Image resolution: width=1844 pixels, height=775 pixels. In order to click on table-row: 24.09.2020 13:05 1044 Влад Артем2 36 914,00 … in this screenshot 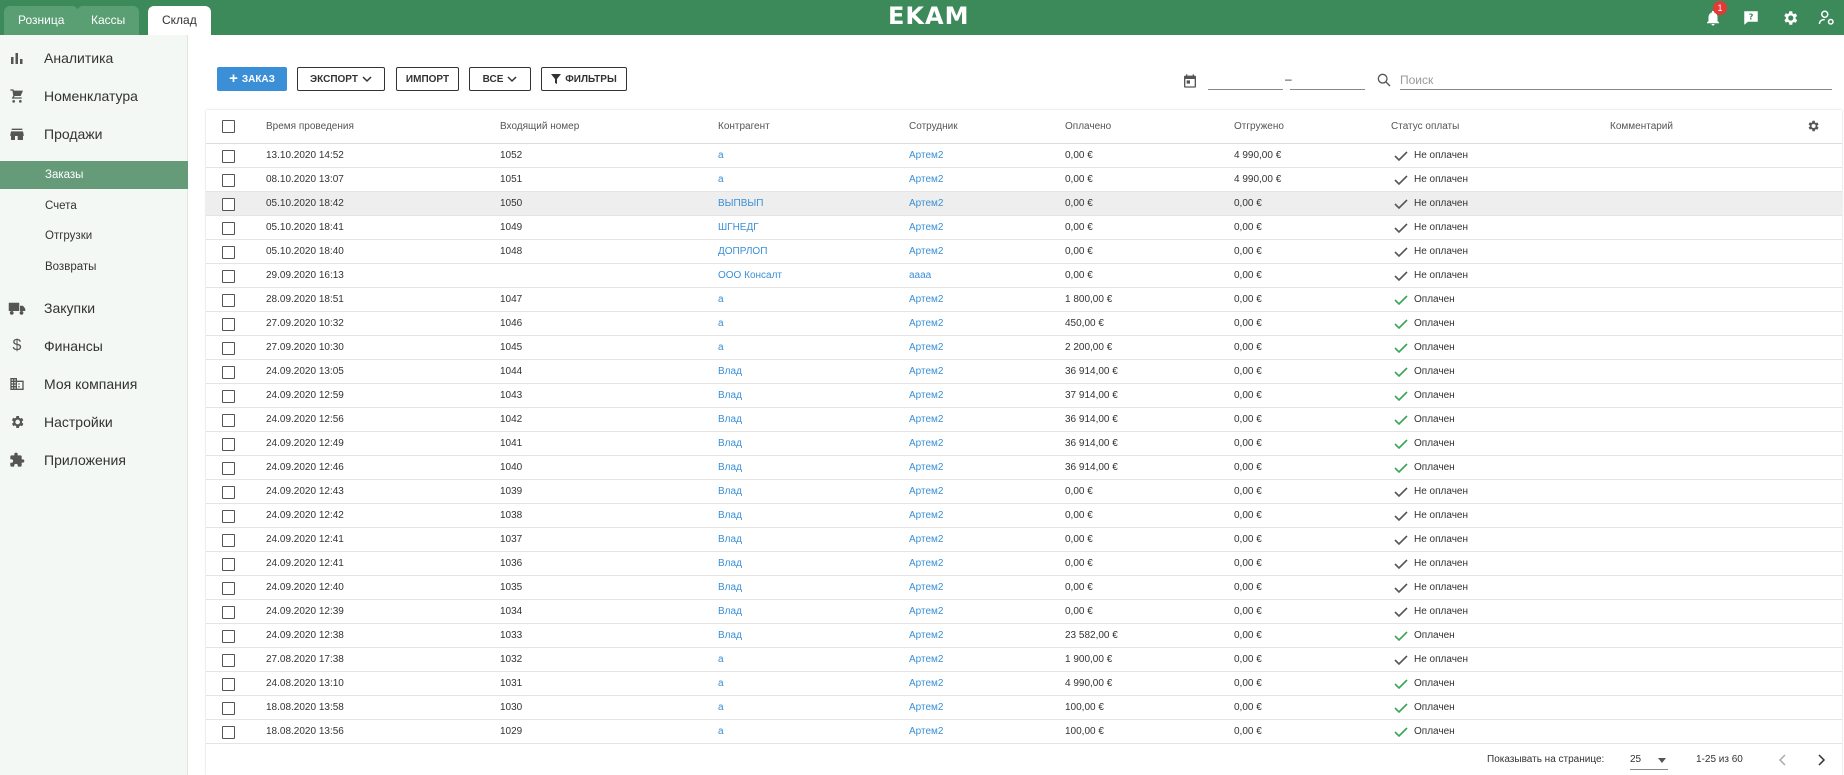, I will do `click(1024, 372)`.